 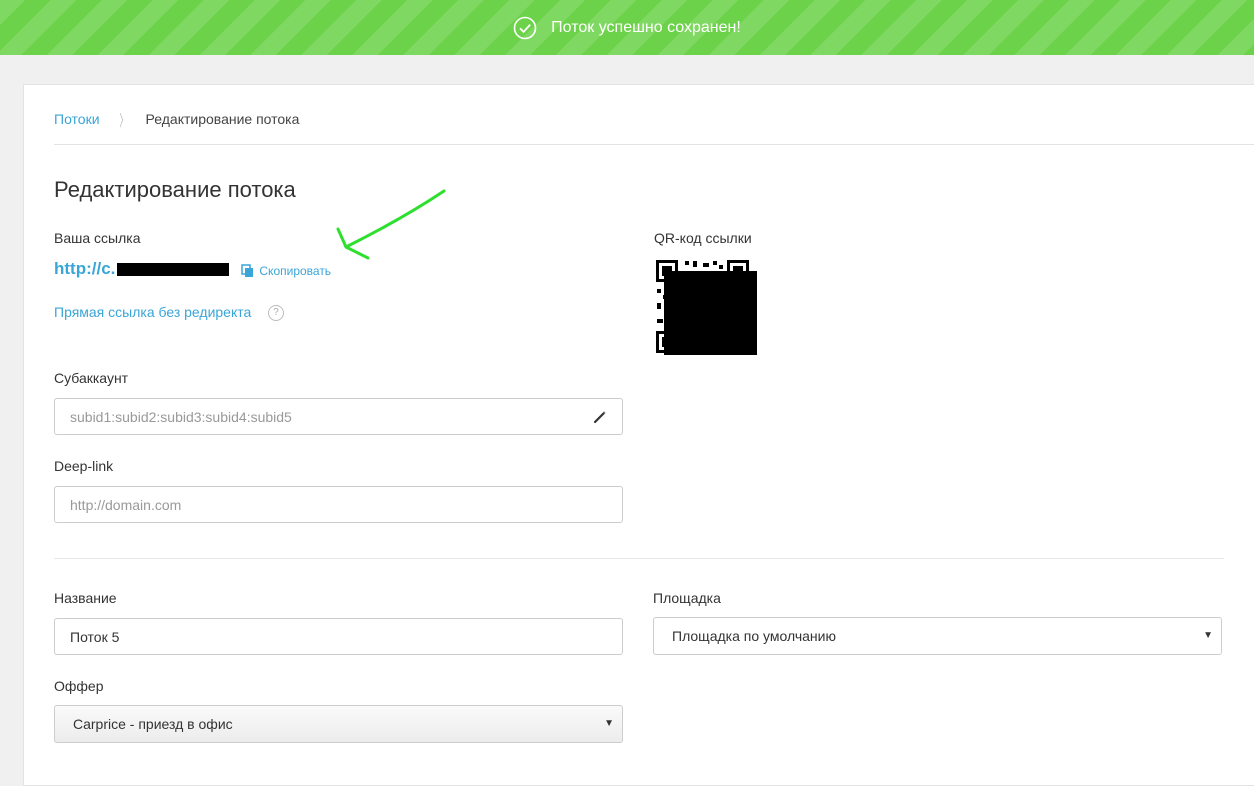 I want to click on name-input, so click(x=338, y=636).